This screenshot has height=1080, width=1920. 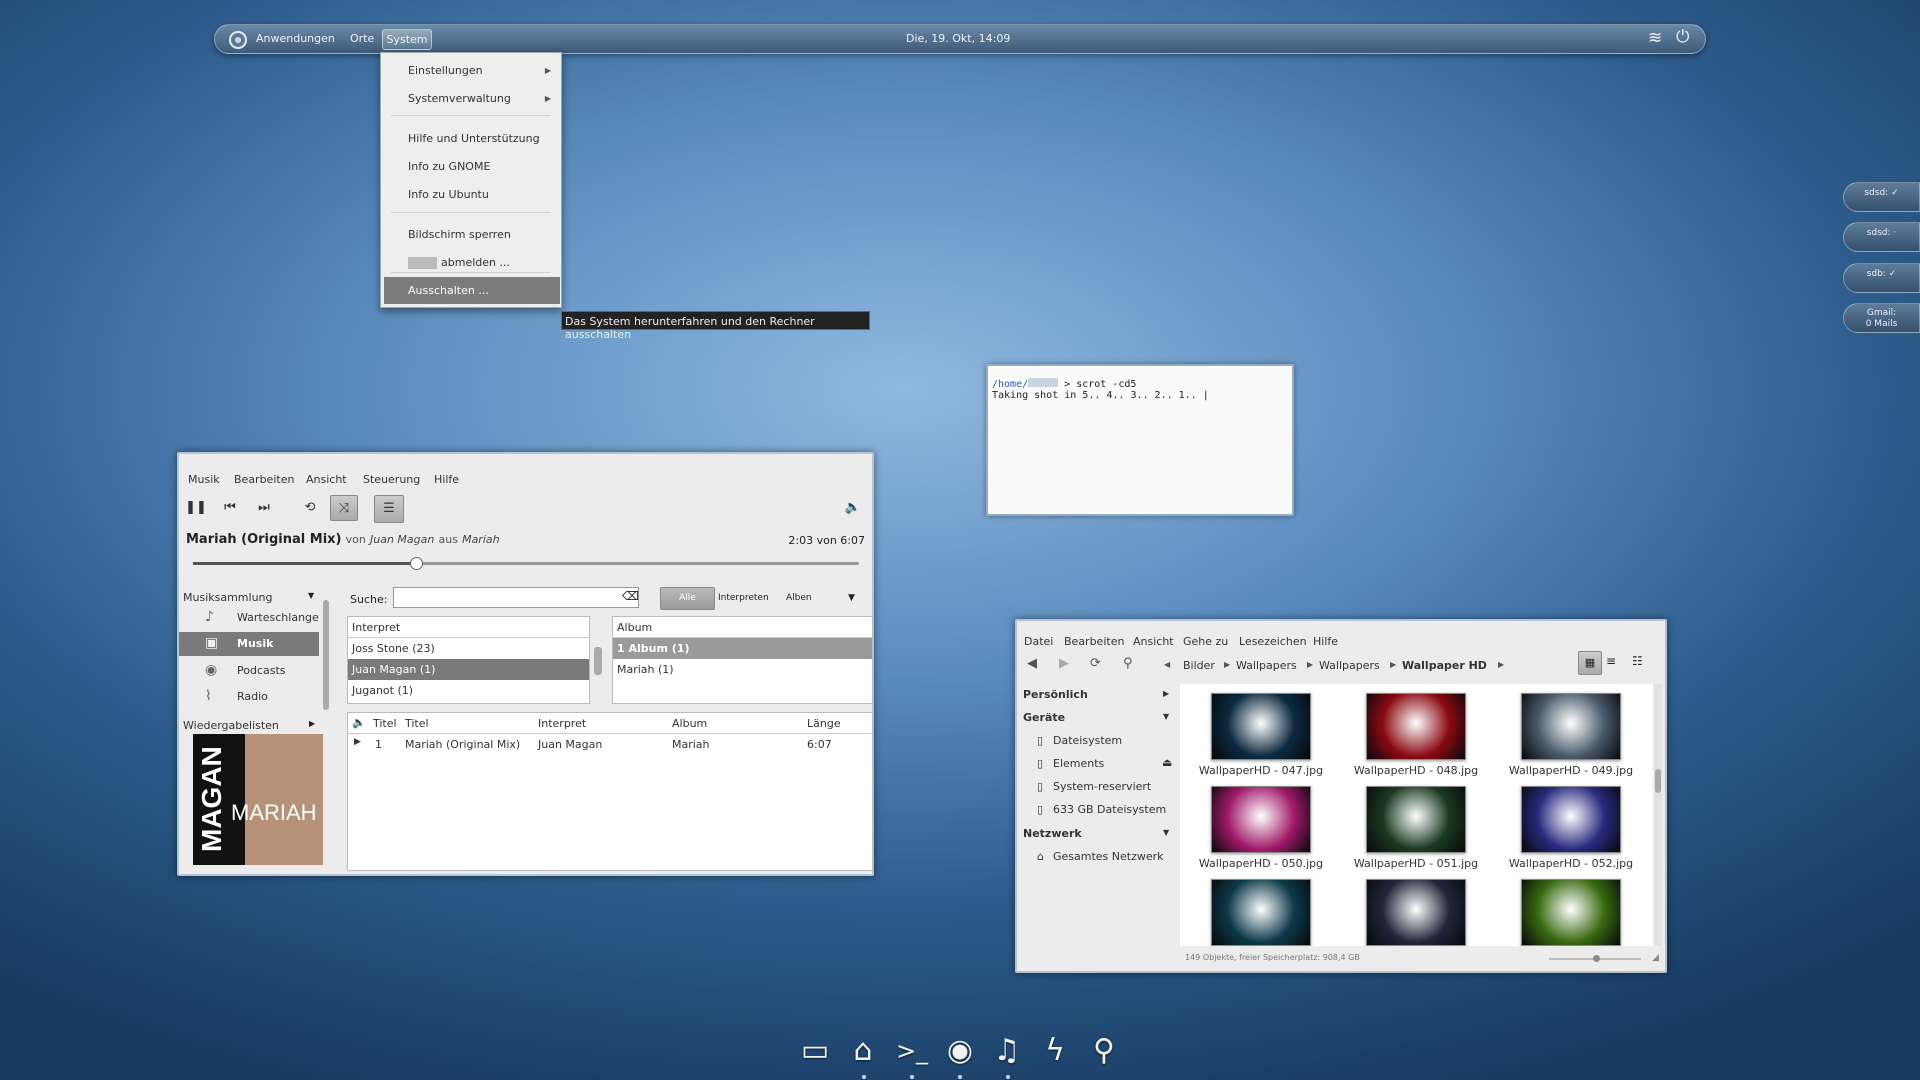 I want to click on breadcrumb-wallpapers-1: Wallpapers, so click(x=1266, y=665).